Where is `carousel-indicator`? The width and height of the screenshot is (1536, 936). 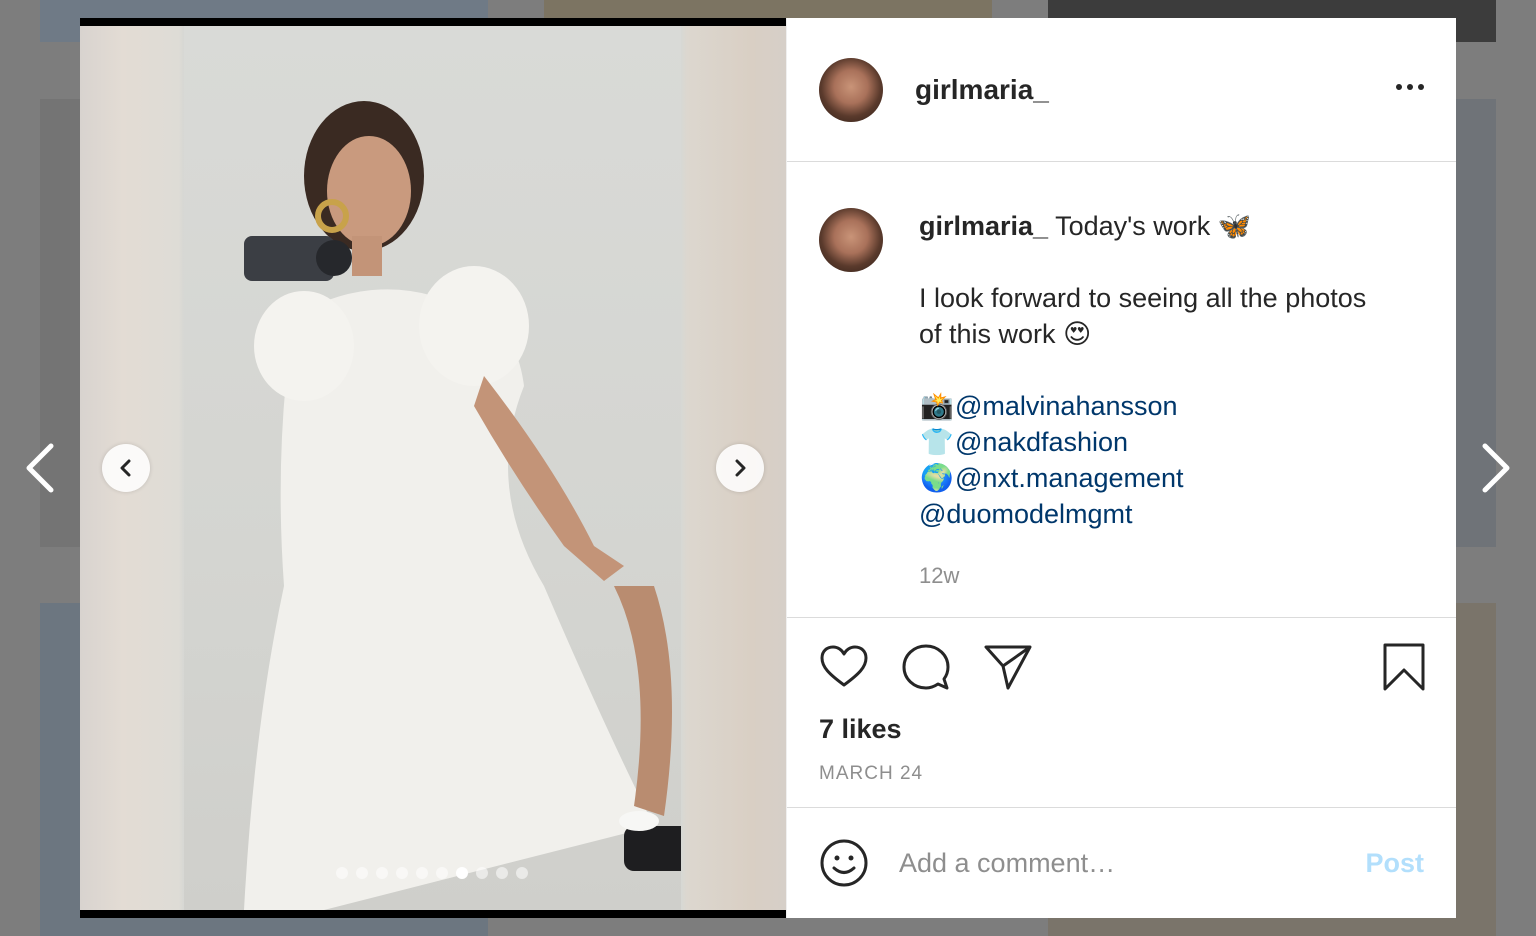 carousel-indicator is located at coordinates (432, 873).